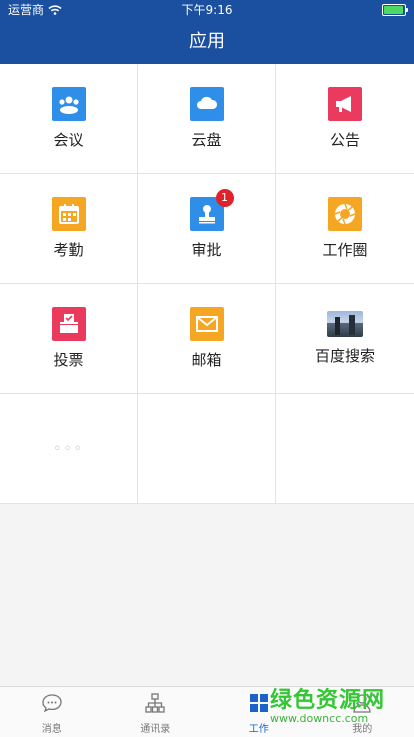 The width and height of the screenshot is (414, 737). I want to click on tab-label: 我的, so click(362, 727).